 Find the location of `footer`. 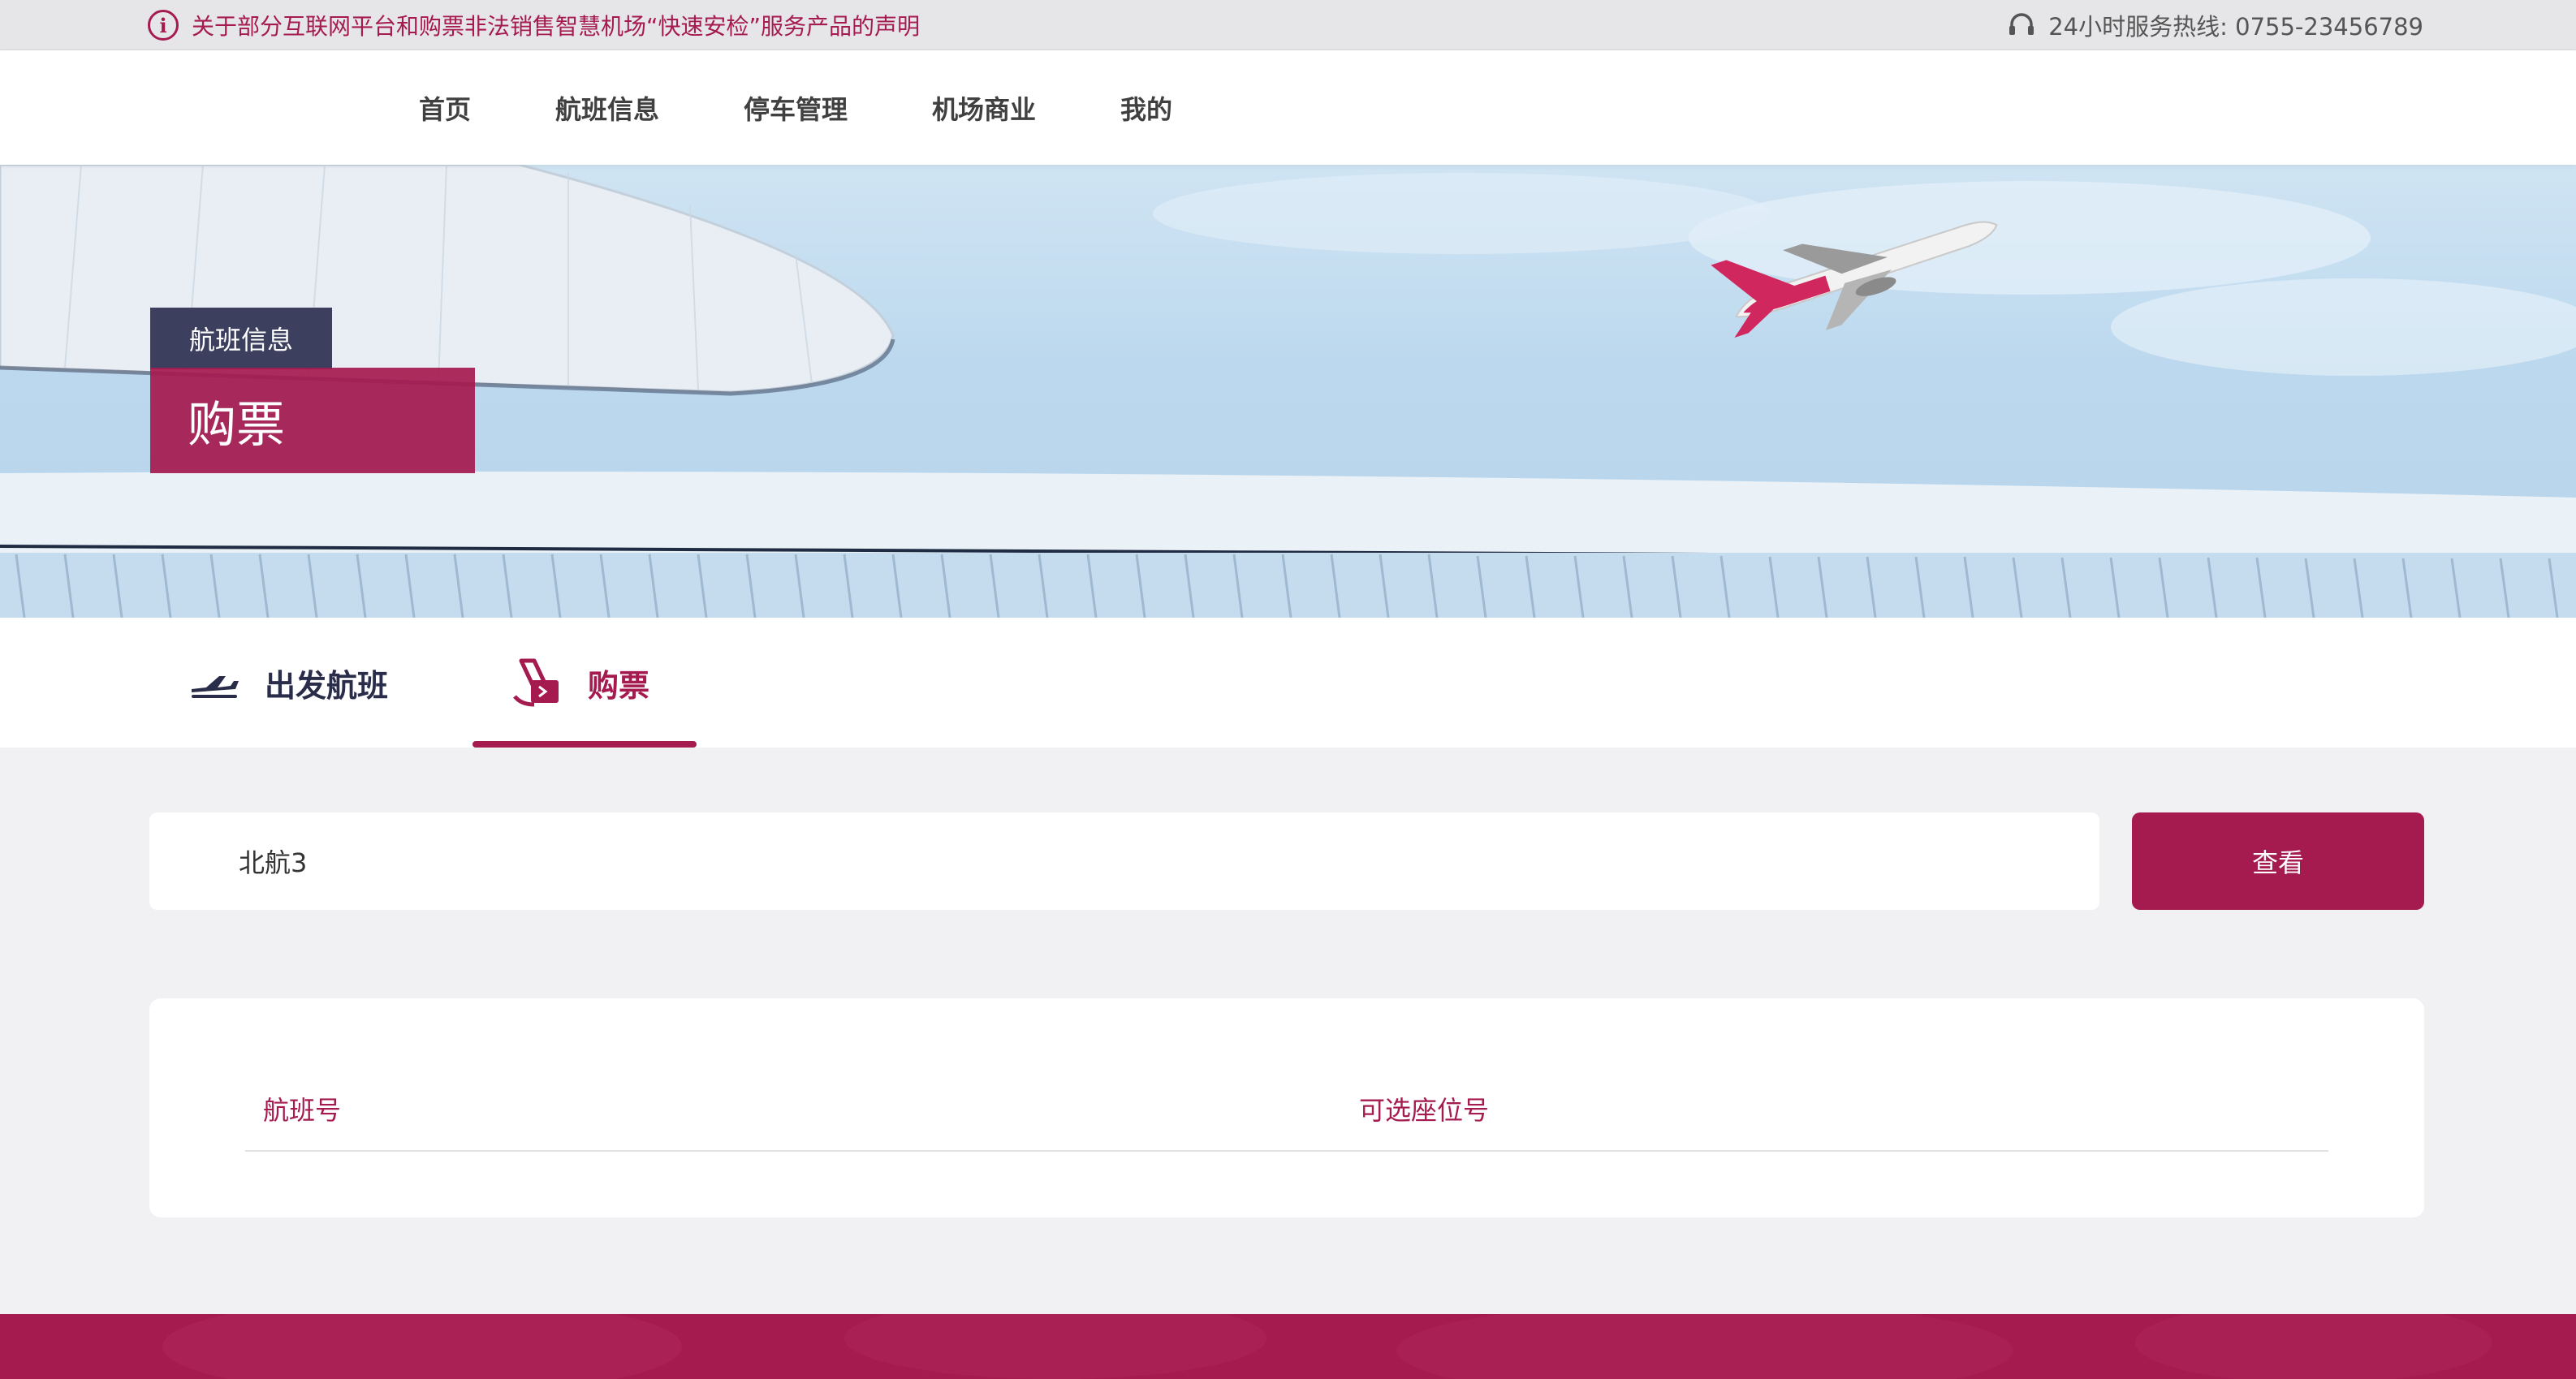

footer is located at coordinates (1288, 1346).